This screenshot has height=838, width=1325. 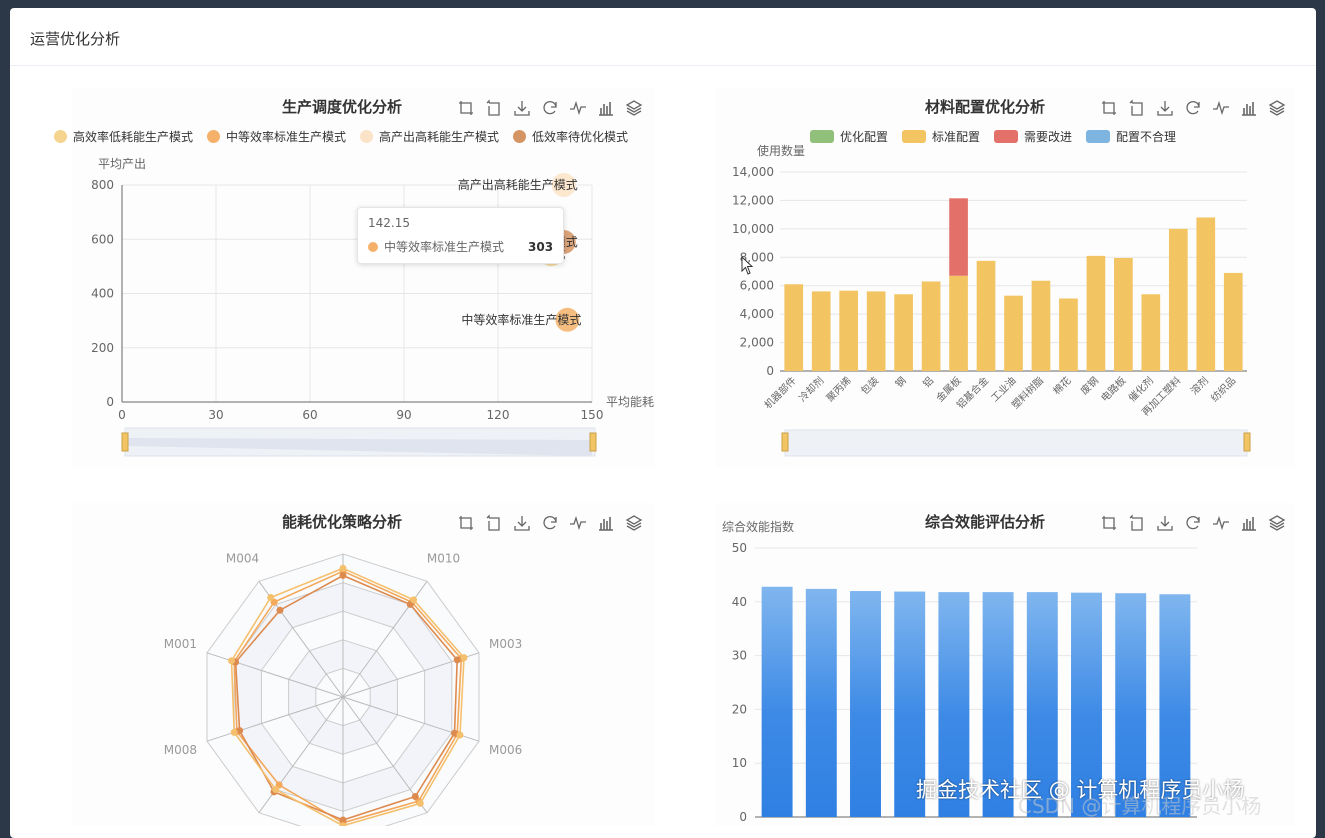 What do you see at coordinates (389, 223) in the screenshot?
I see `tooltip-title: 142.15` at bounding box center [389, 223].